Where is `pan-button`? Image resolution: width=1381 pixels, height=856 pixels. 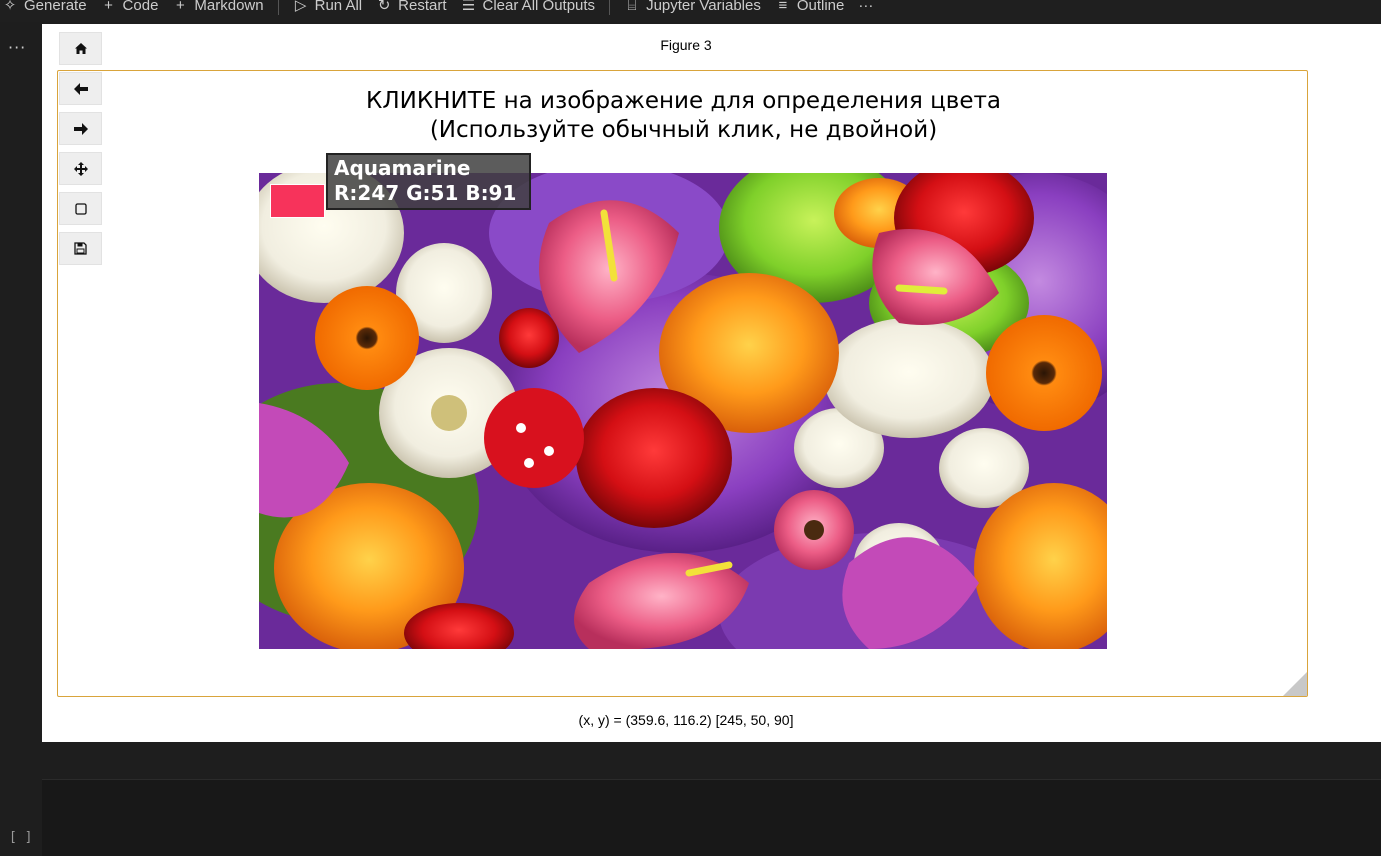
pan-button is located at coordinates (80, 168).